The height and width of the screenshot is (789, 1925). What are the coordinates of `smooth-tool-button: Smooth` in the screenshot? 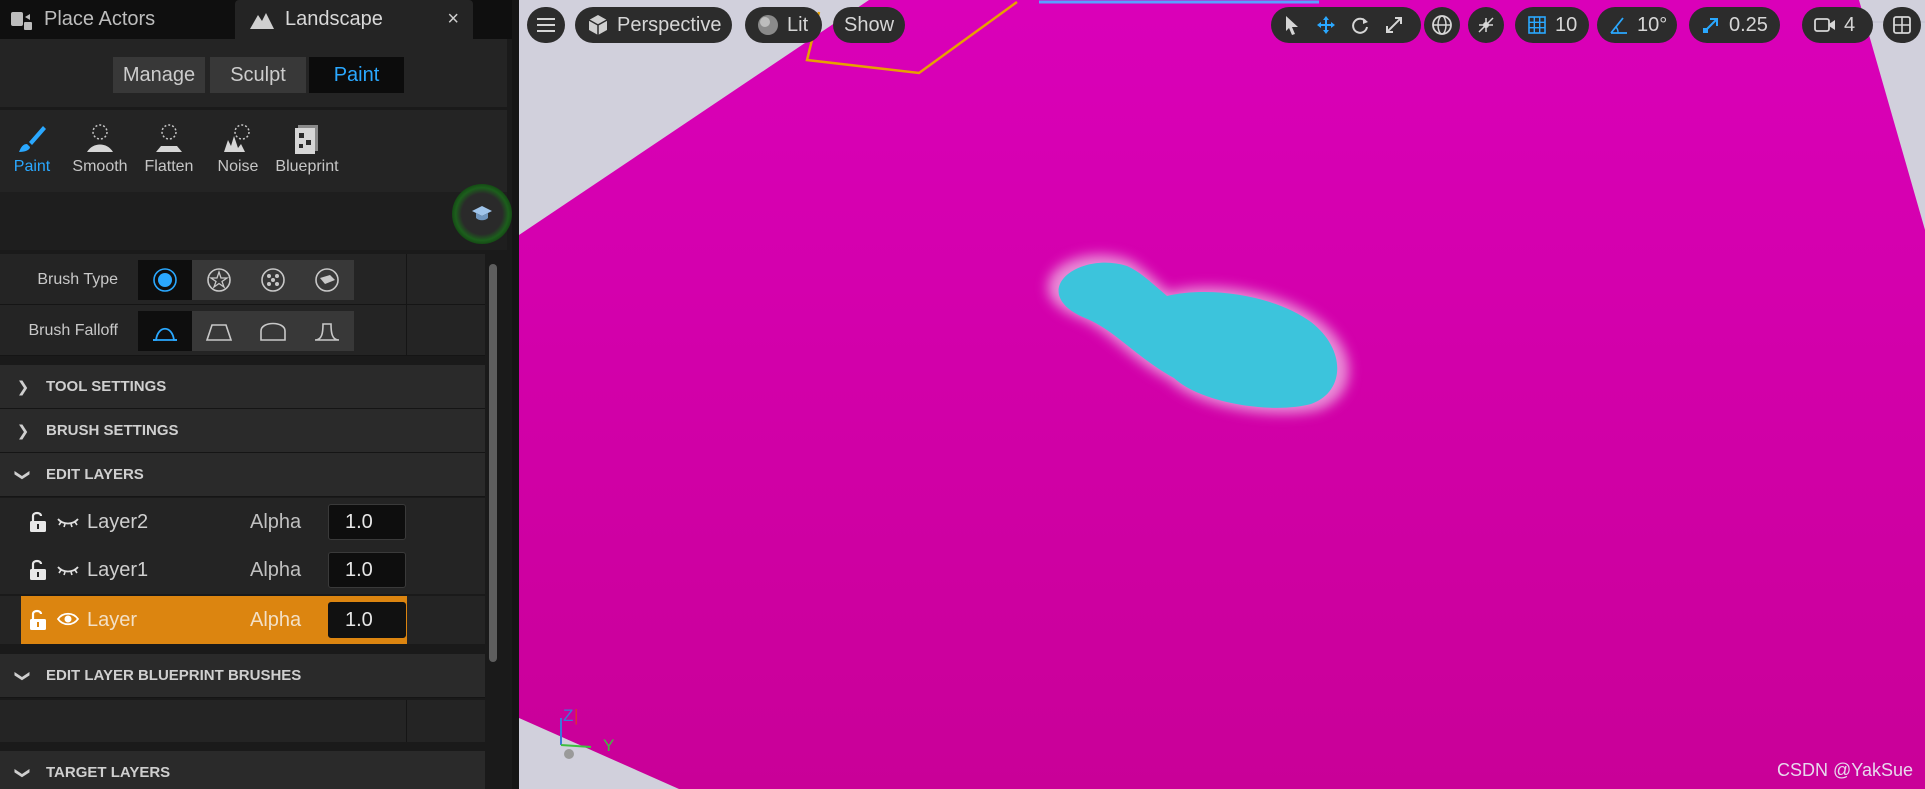 It's located at (100, 149).